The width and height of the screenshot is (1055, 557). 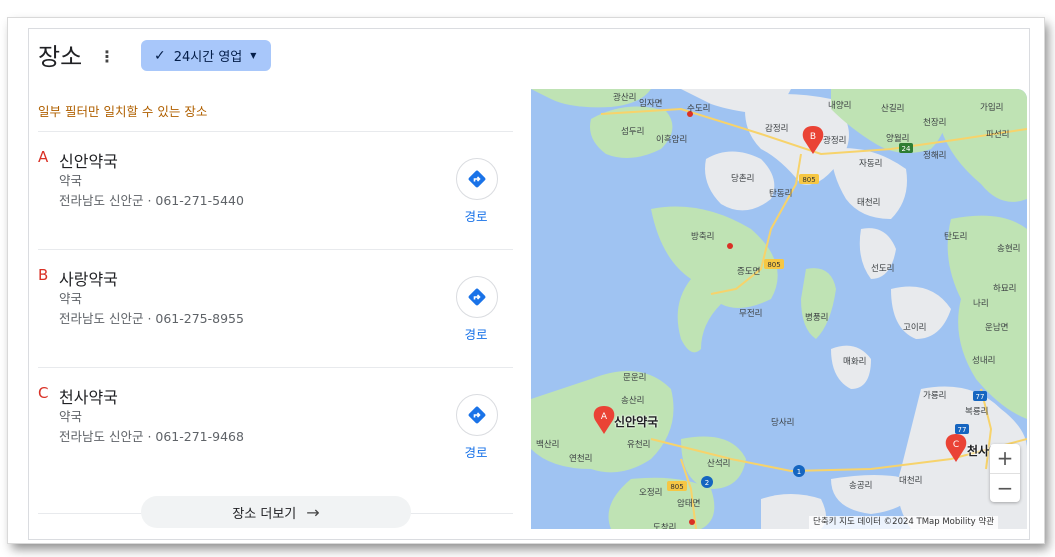 What do you see at coordinates (635, 378) in the screenshot?
I see `map-place-label: 문운리` at bounding box center [635, 378].